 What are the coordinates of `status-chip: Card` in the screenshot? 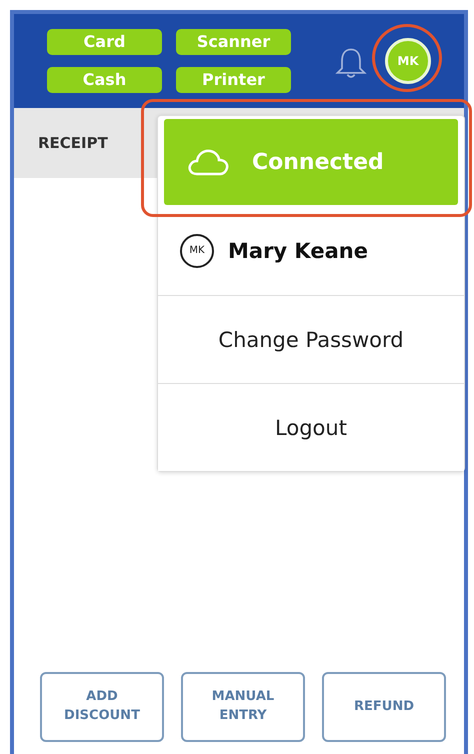 It's located at (104, 42).